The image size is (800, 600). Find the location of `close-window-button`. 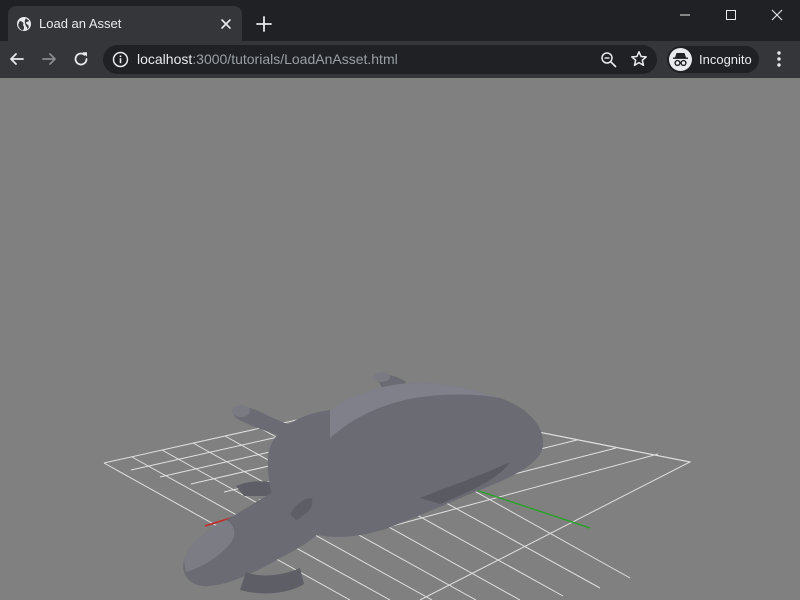

close-window-button is located at coordinates (777, 15).